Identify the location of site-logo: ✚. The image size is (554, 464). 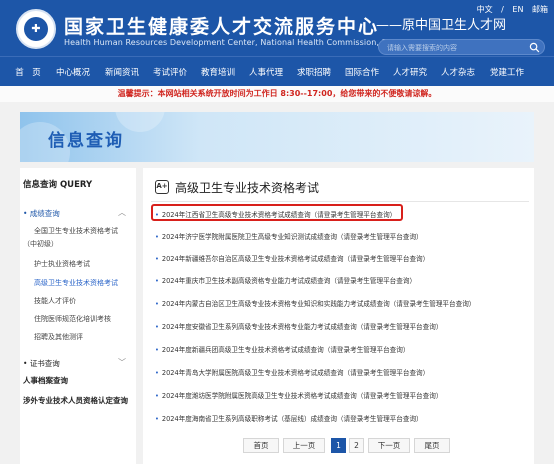
(36, 29).